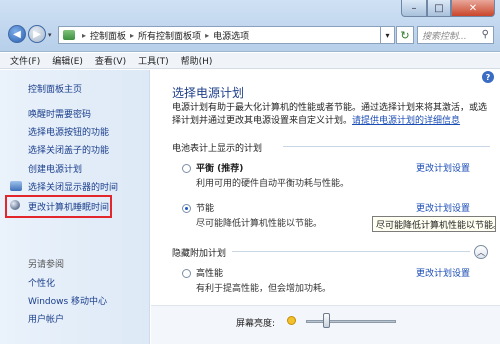 This screenshot has width=500, height=344. Describe the element at coordinates (69, 35) in the screenshot. I see `control-panel-icon` at that location.